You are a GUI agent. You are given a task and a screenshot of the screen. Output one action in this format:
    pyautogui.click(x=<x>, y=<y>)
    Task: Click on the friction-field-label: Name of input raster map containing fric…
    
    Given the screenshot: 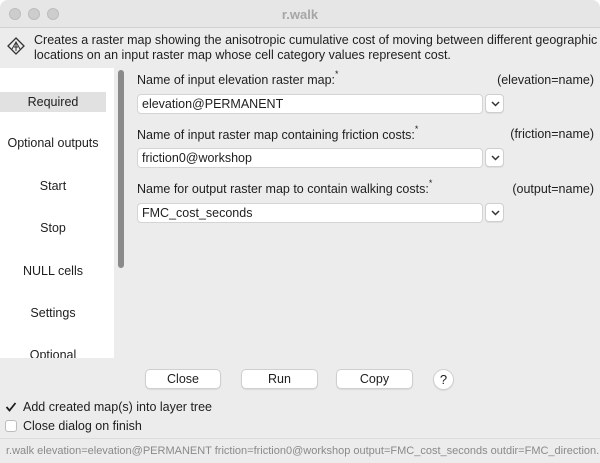 What is the action you would take?
    pyautogui.click(x=278, y=133)
    